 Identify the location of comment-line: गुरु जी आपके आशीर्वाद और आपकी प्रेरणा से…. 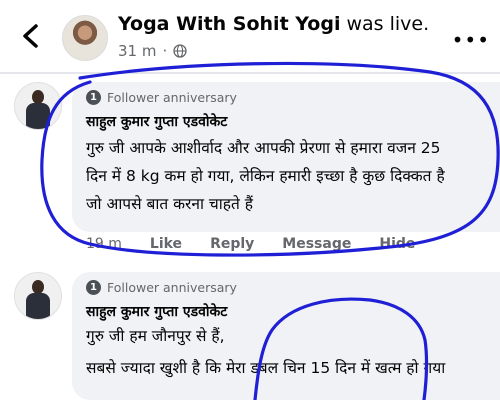
(263, 148).